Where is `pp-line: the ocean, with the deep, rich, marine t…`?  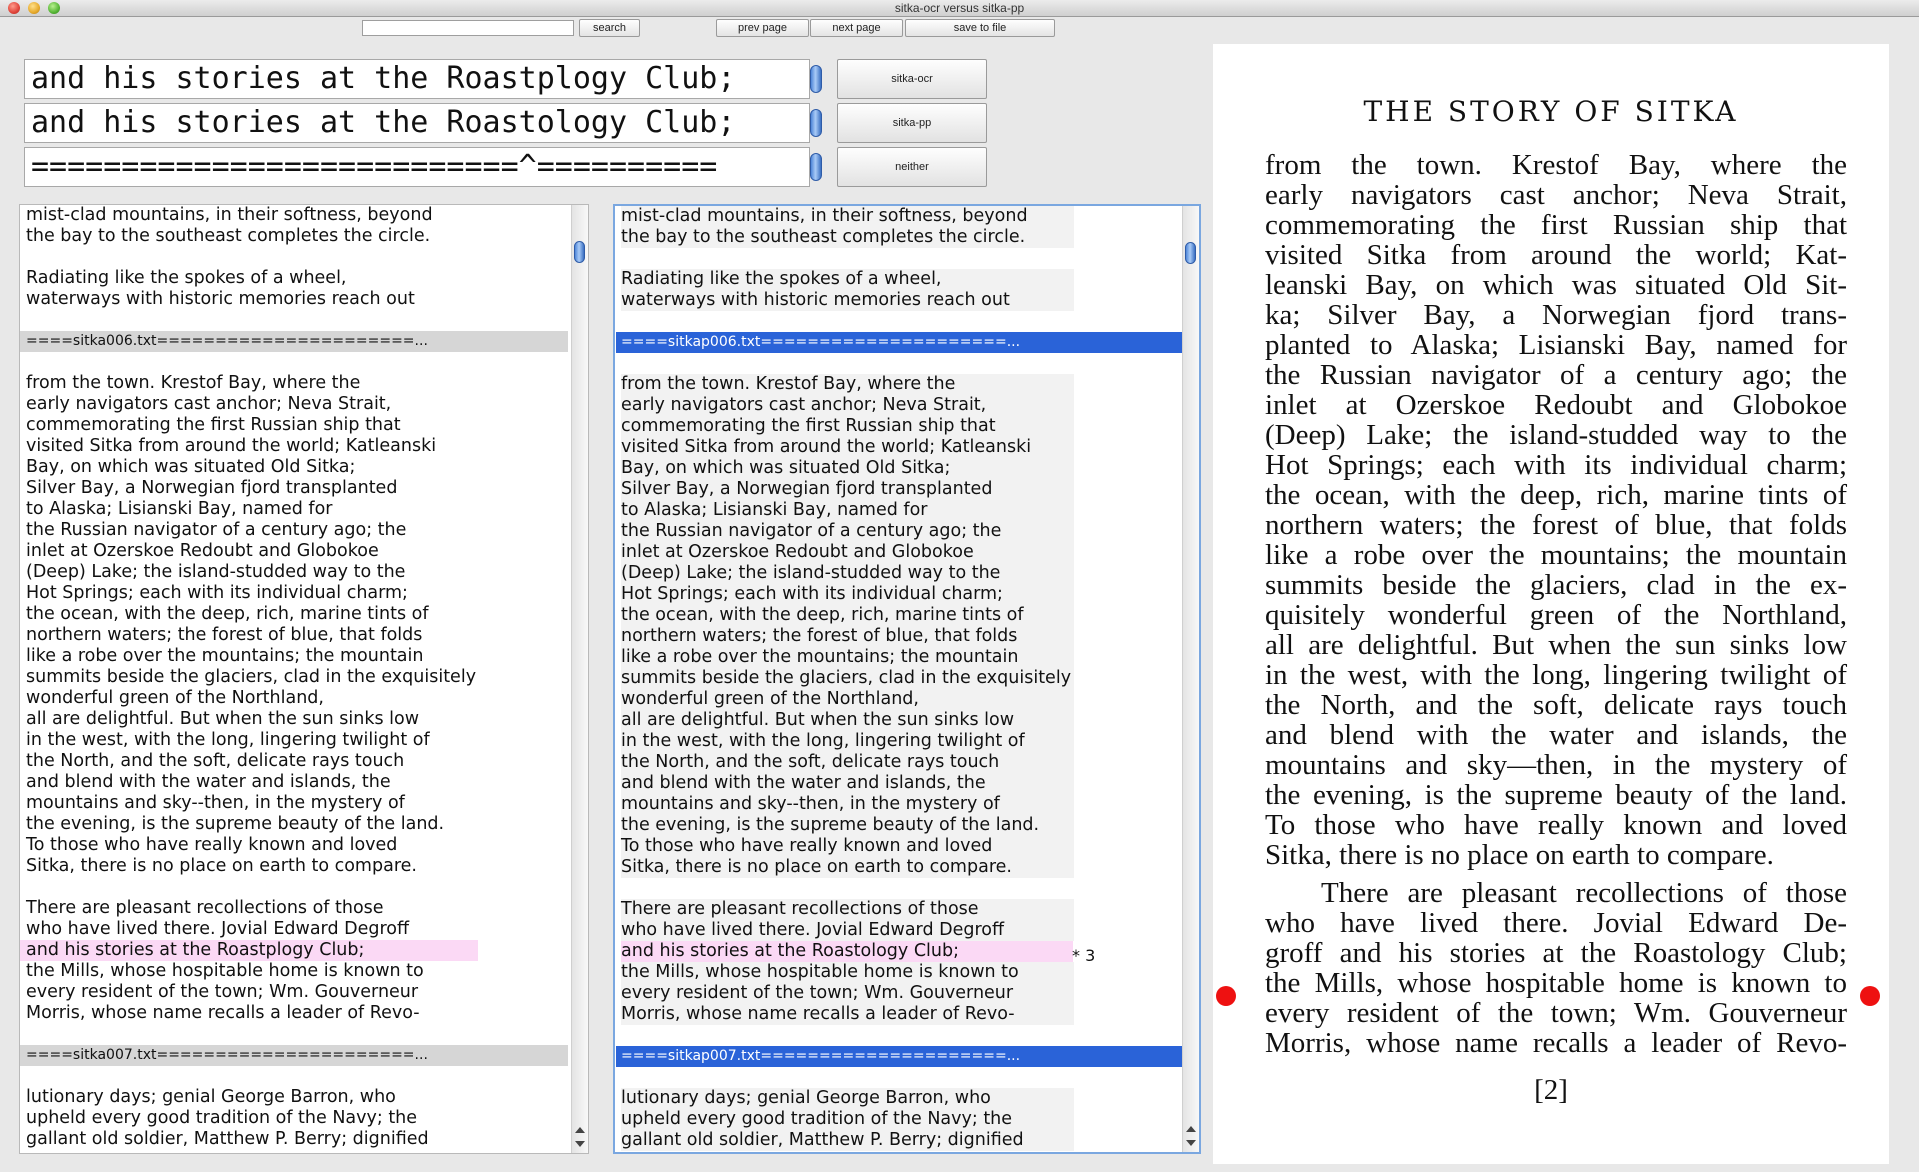
pp-line: the ocean, with the deep, rich, marine t… is located at coordinates (847, 615).